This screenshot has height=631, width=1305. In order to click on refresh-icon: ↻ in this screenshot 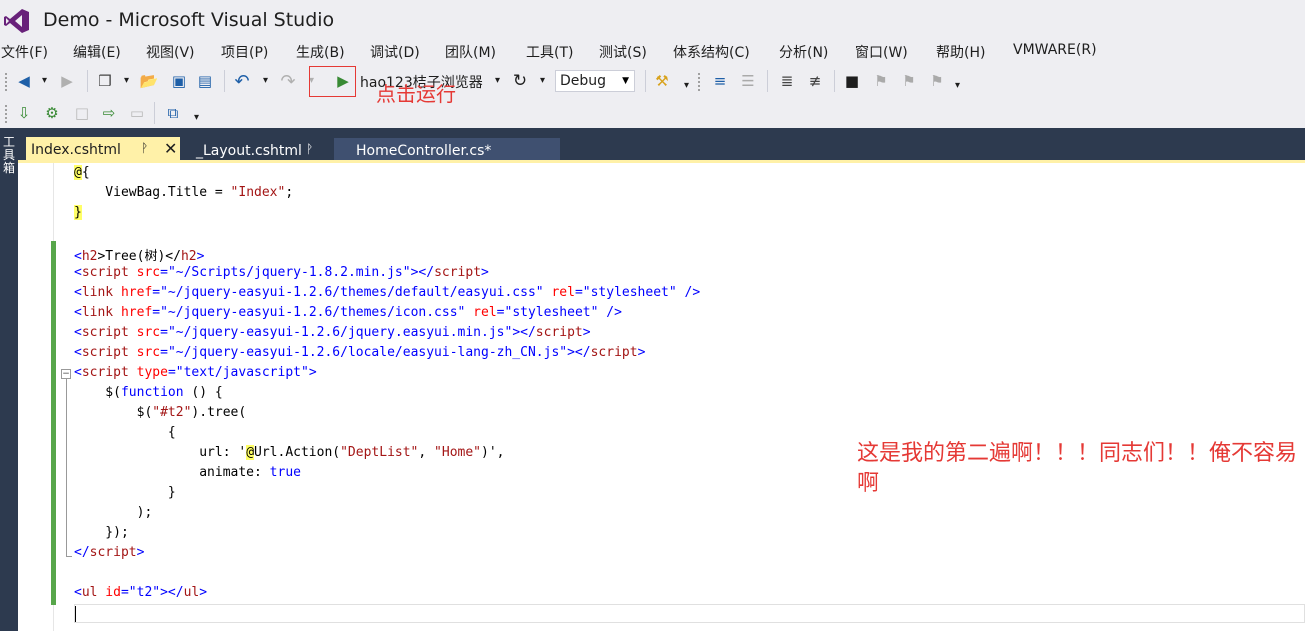, I will do `click(520, 81)`.